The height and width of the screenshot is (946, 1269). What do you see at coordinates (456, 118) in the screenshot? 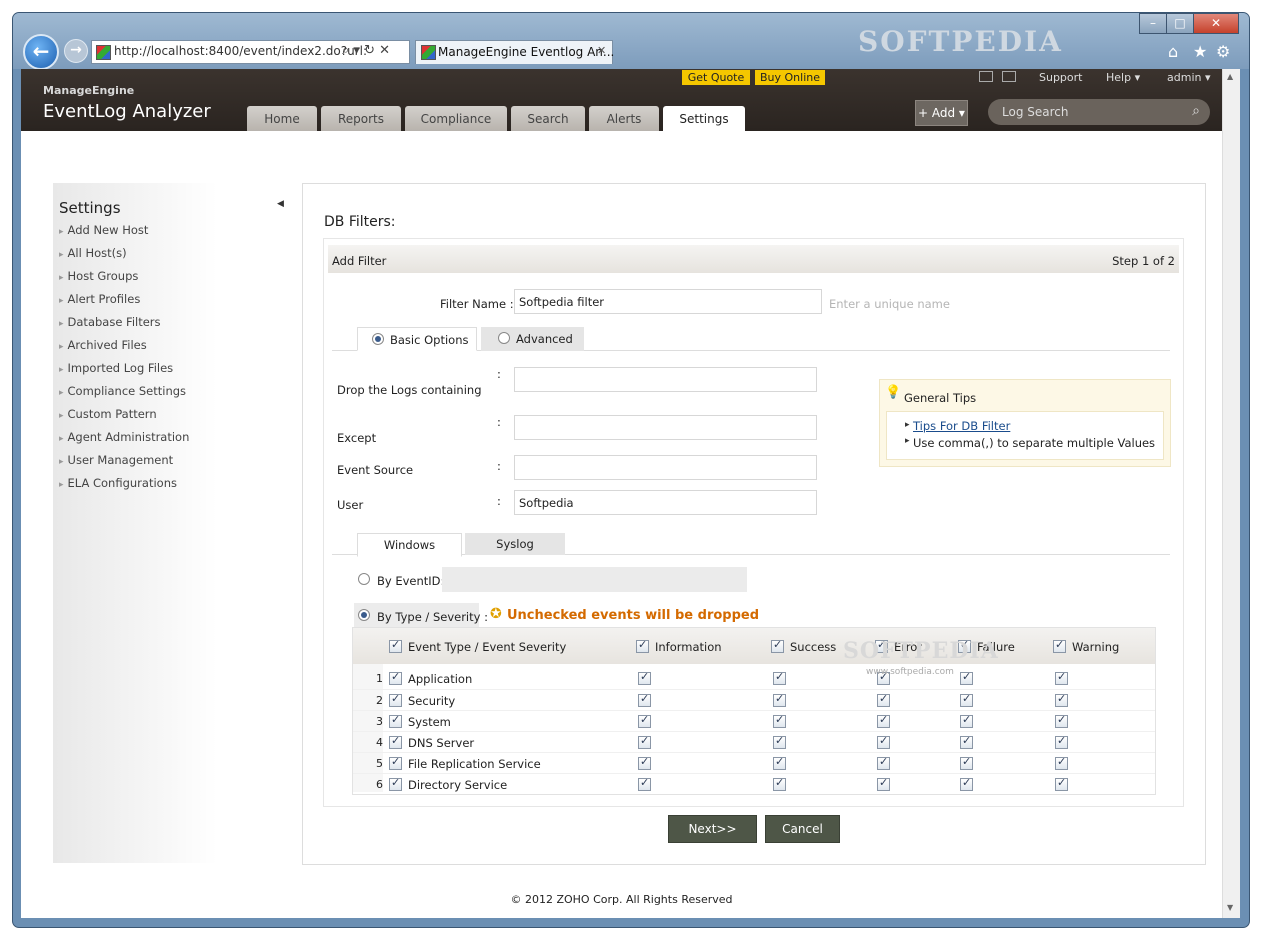
I see `nav-tab-compliance: Compliance` at bounding box center [456, 118].